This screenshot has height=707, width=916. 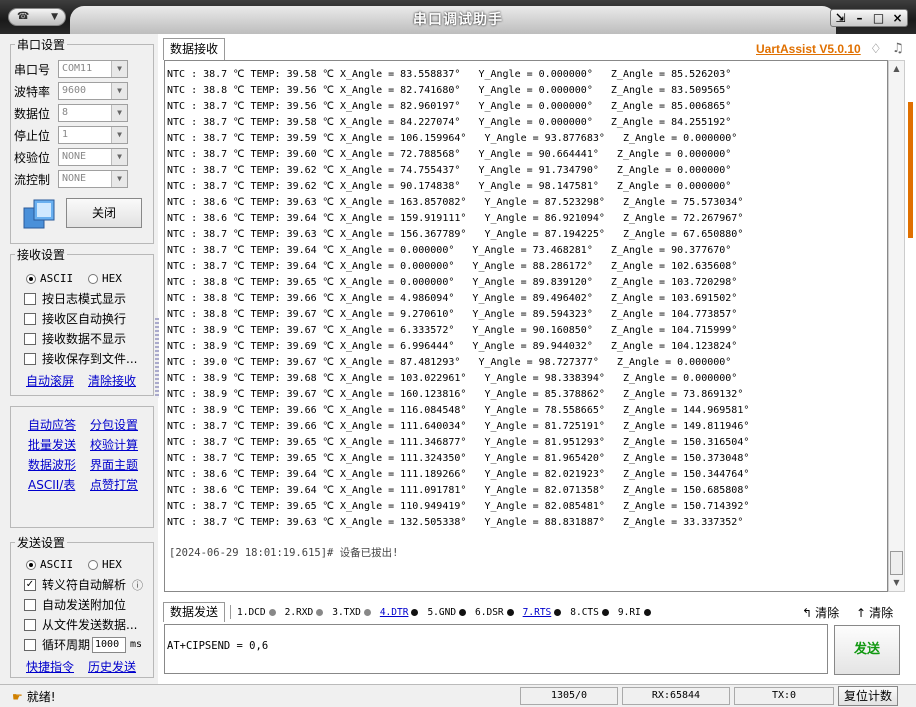 What do you see at coordinates (49, 564) in the screenshot?
I see `send-ascii-radio: ASCII` at bounding box center [49, 564].